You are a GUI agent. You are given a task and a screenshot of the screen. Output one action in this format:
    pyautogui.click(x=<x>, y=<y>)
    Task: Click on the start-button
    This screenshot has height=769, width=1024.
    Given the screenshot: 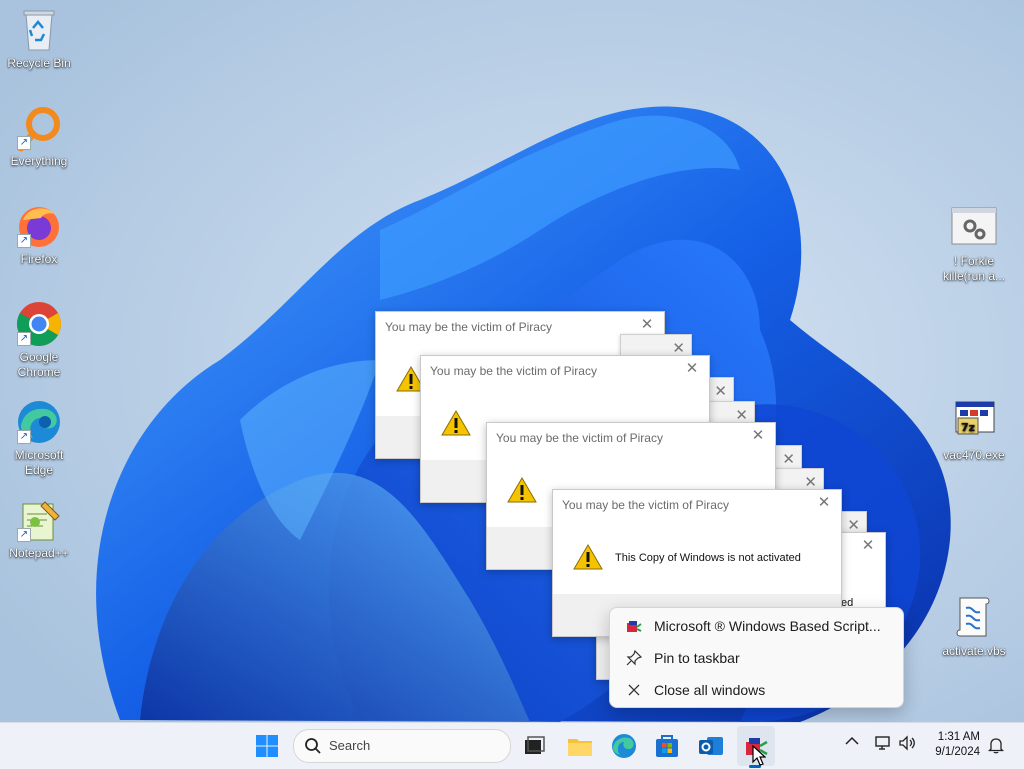 What is the action you would take?
    pyautogui.click(x=267, y=746)
    